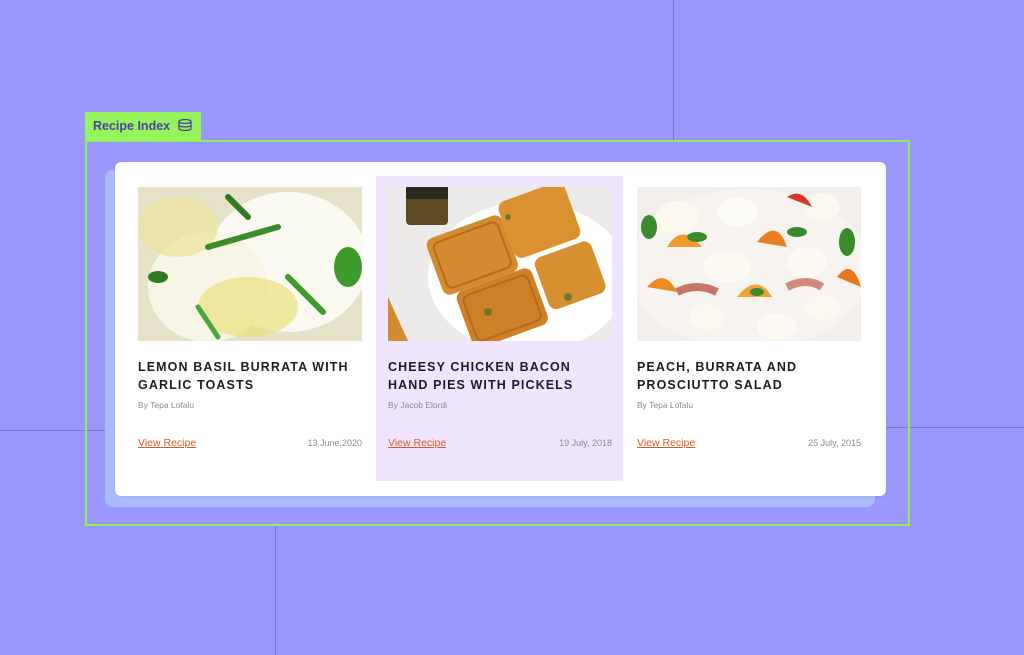 This screenshot has height=655, width=1024. I want to click on recipe-title: Peach, Burrata and Prosciutto Salad, so click(749, 376).